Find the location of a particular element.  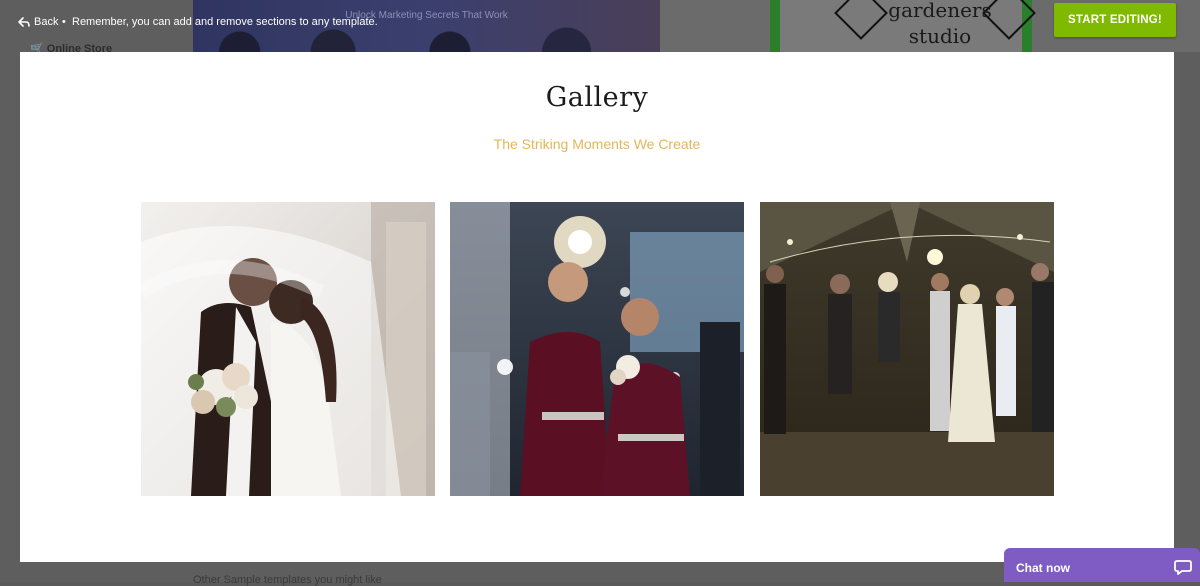

sign-line-1: gardeners is located at coordinates (940, 11).